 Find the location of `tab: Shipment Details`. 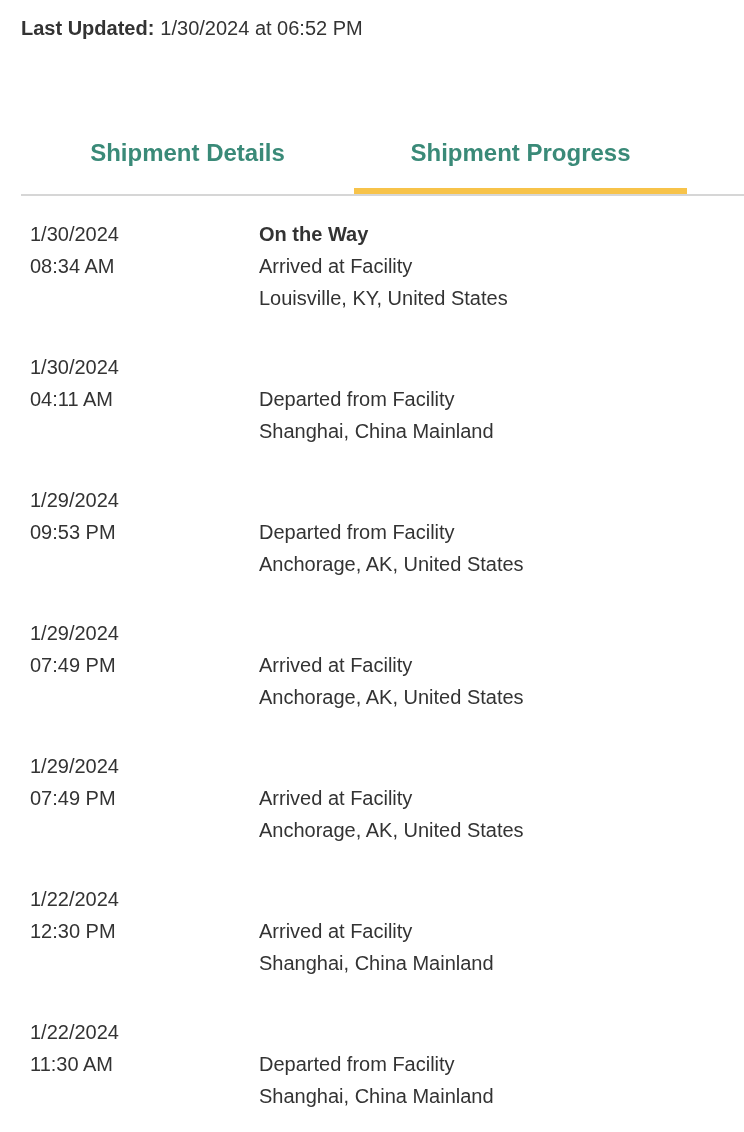

tab: Shipment Details is located at coordinates (187, 161).